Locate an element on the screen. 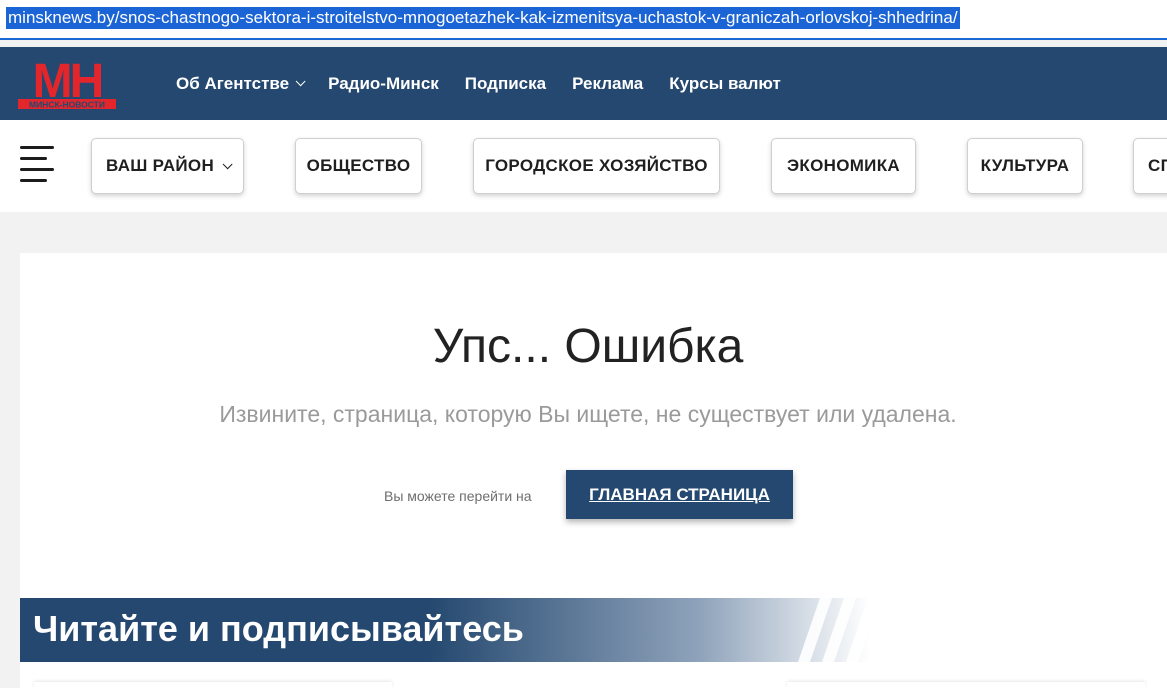 This screenshot has height=688, width=1167. stripes-decoration is located at coordinates (834, 630).